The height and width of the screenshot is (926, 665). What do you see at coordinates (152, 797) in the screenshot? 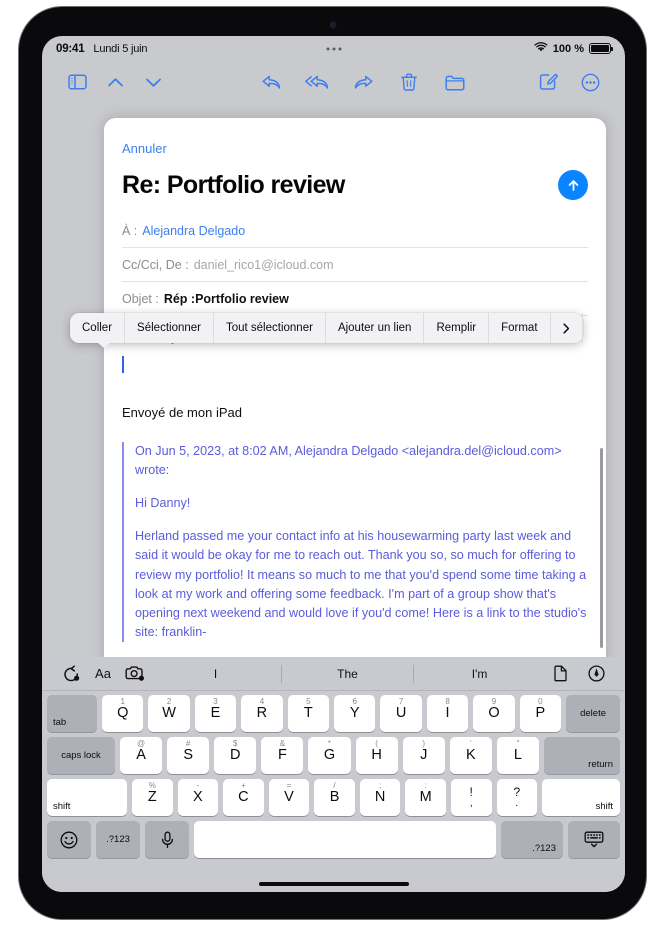
I see `key-z: % Z` at bounding box center [152, 797].